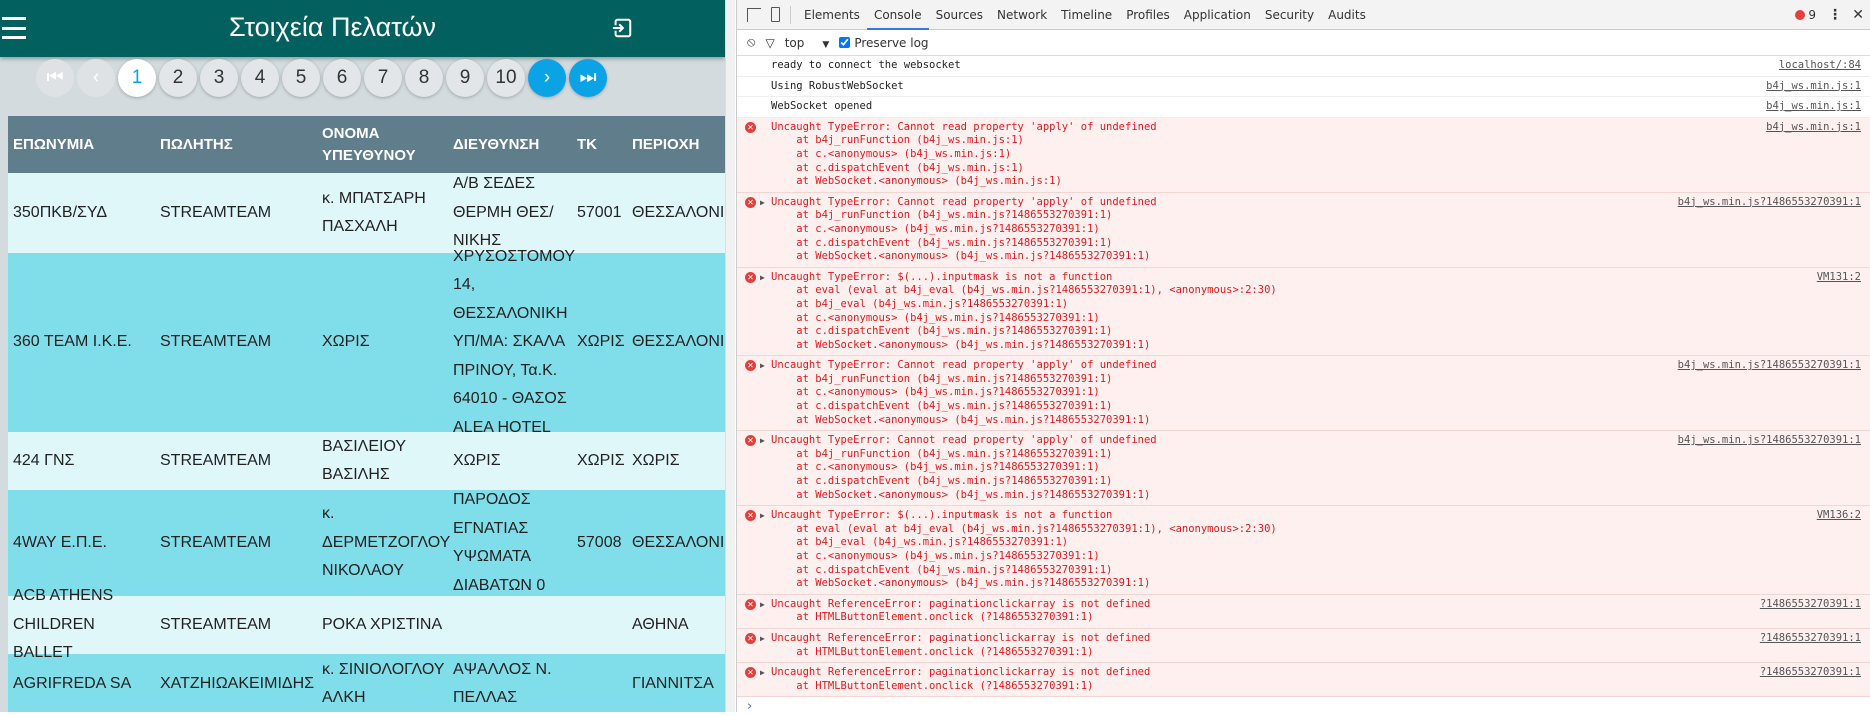 This screenshot has width=1870, height=716. Describe the element at coordinates (730, 356) in the screenshot. I see `scrollbar` at that location.